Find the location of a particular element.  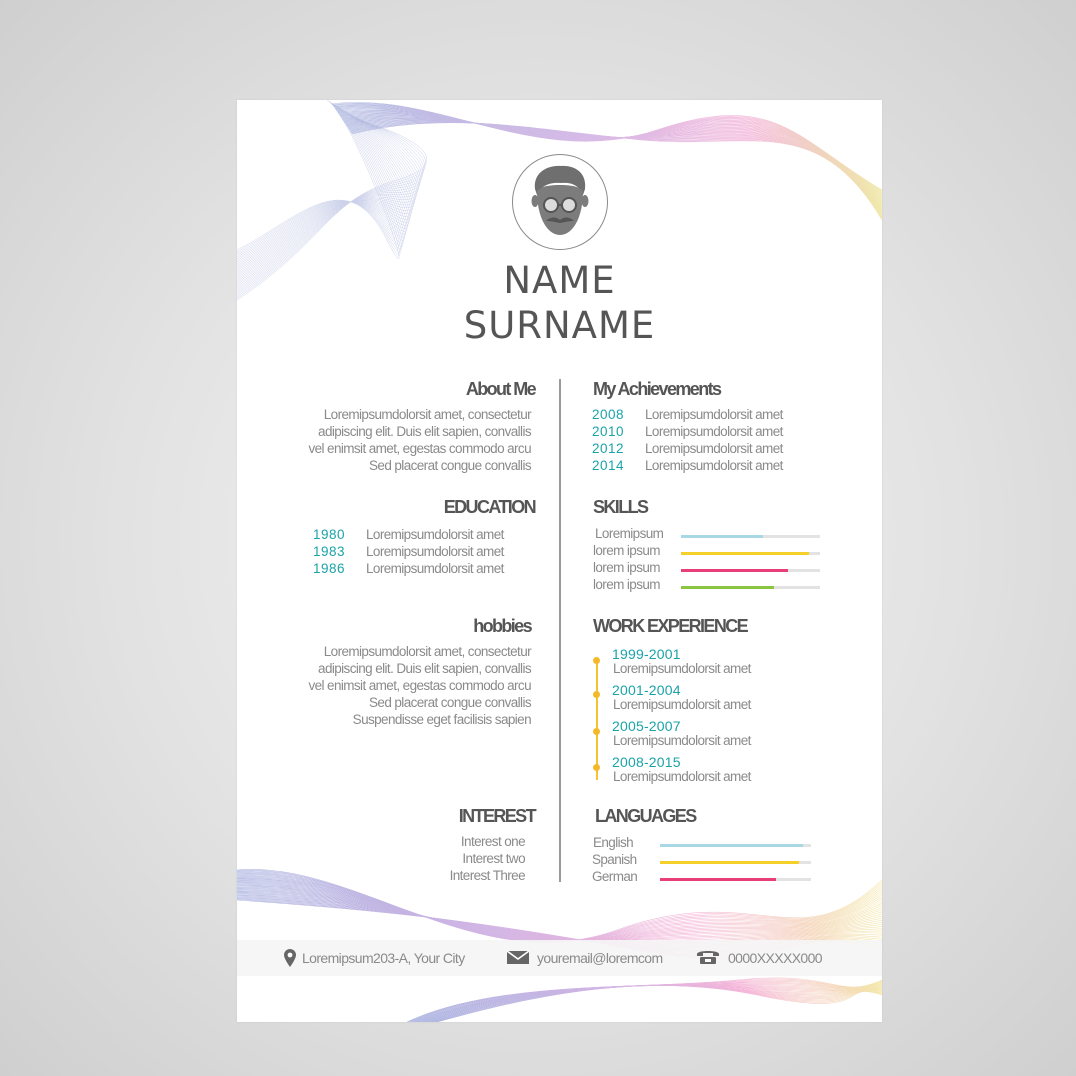

achievement-item: 2014 Loremipsumdolorsit amet is located at coordinates (687, 465).